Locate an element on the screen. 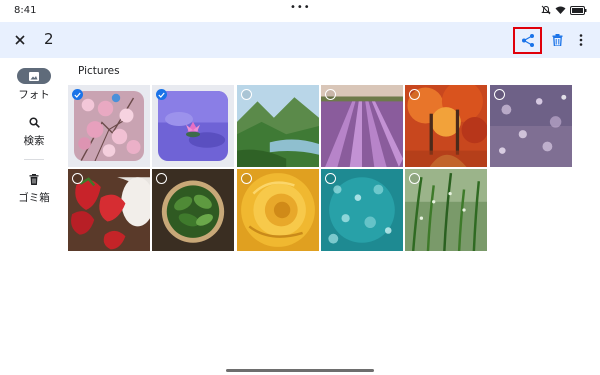  status-bar: 8:41 ••• is located at coordinates (300, 11).